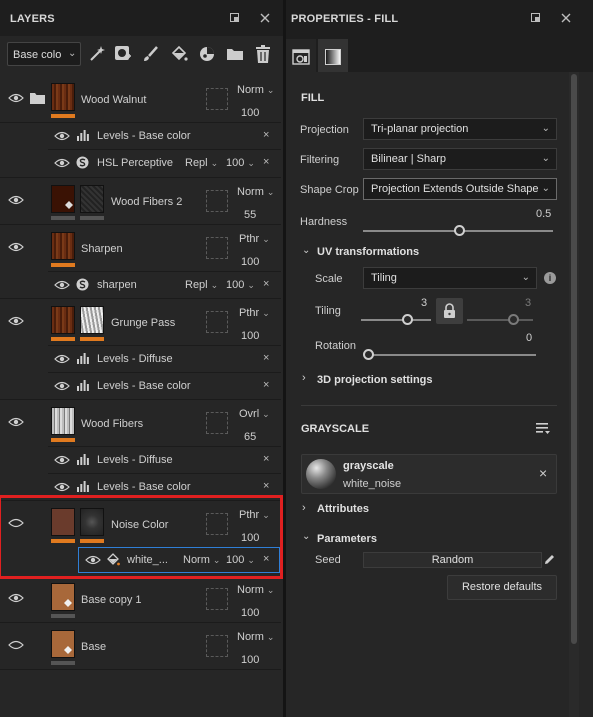 The width and height of the screenshot is (593, 717). Describe the element at coordinates (396, 320) in the screenshot. I see `tiling-slider-u` at that location.